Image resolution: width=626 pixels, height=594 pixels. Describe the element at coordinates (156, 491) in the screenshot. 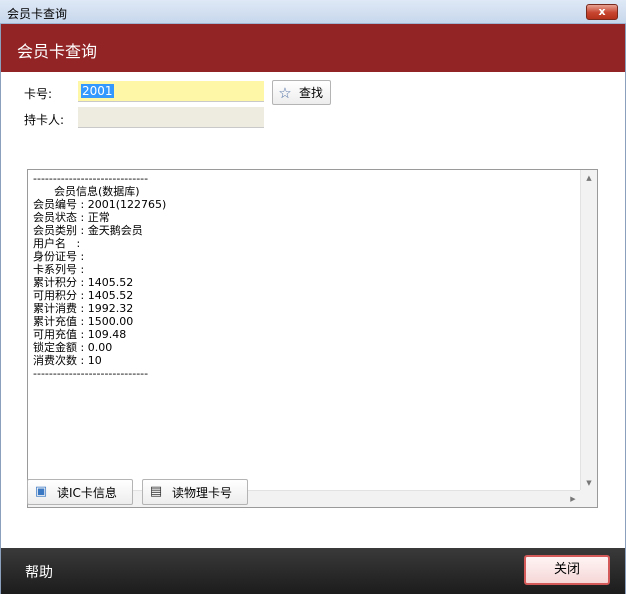

I see `card-reader-icon: ▤` at that location.